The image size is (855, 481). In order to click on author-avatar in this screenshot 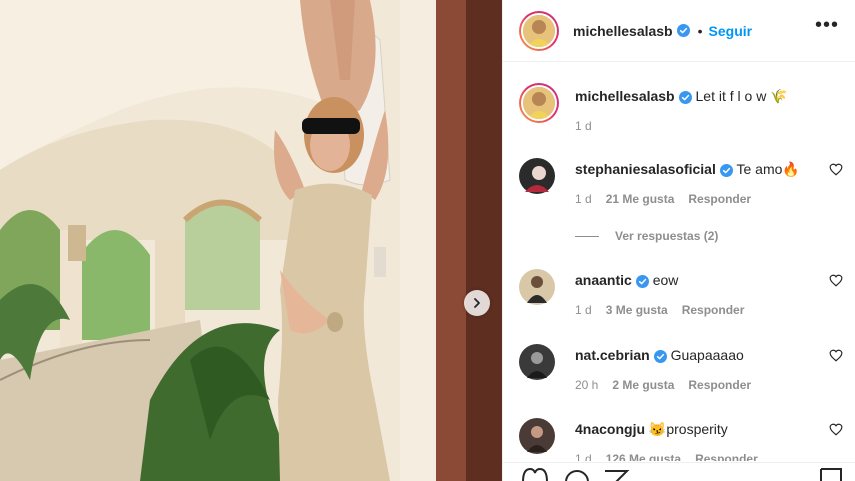, I will do `click(539, 30)`.